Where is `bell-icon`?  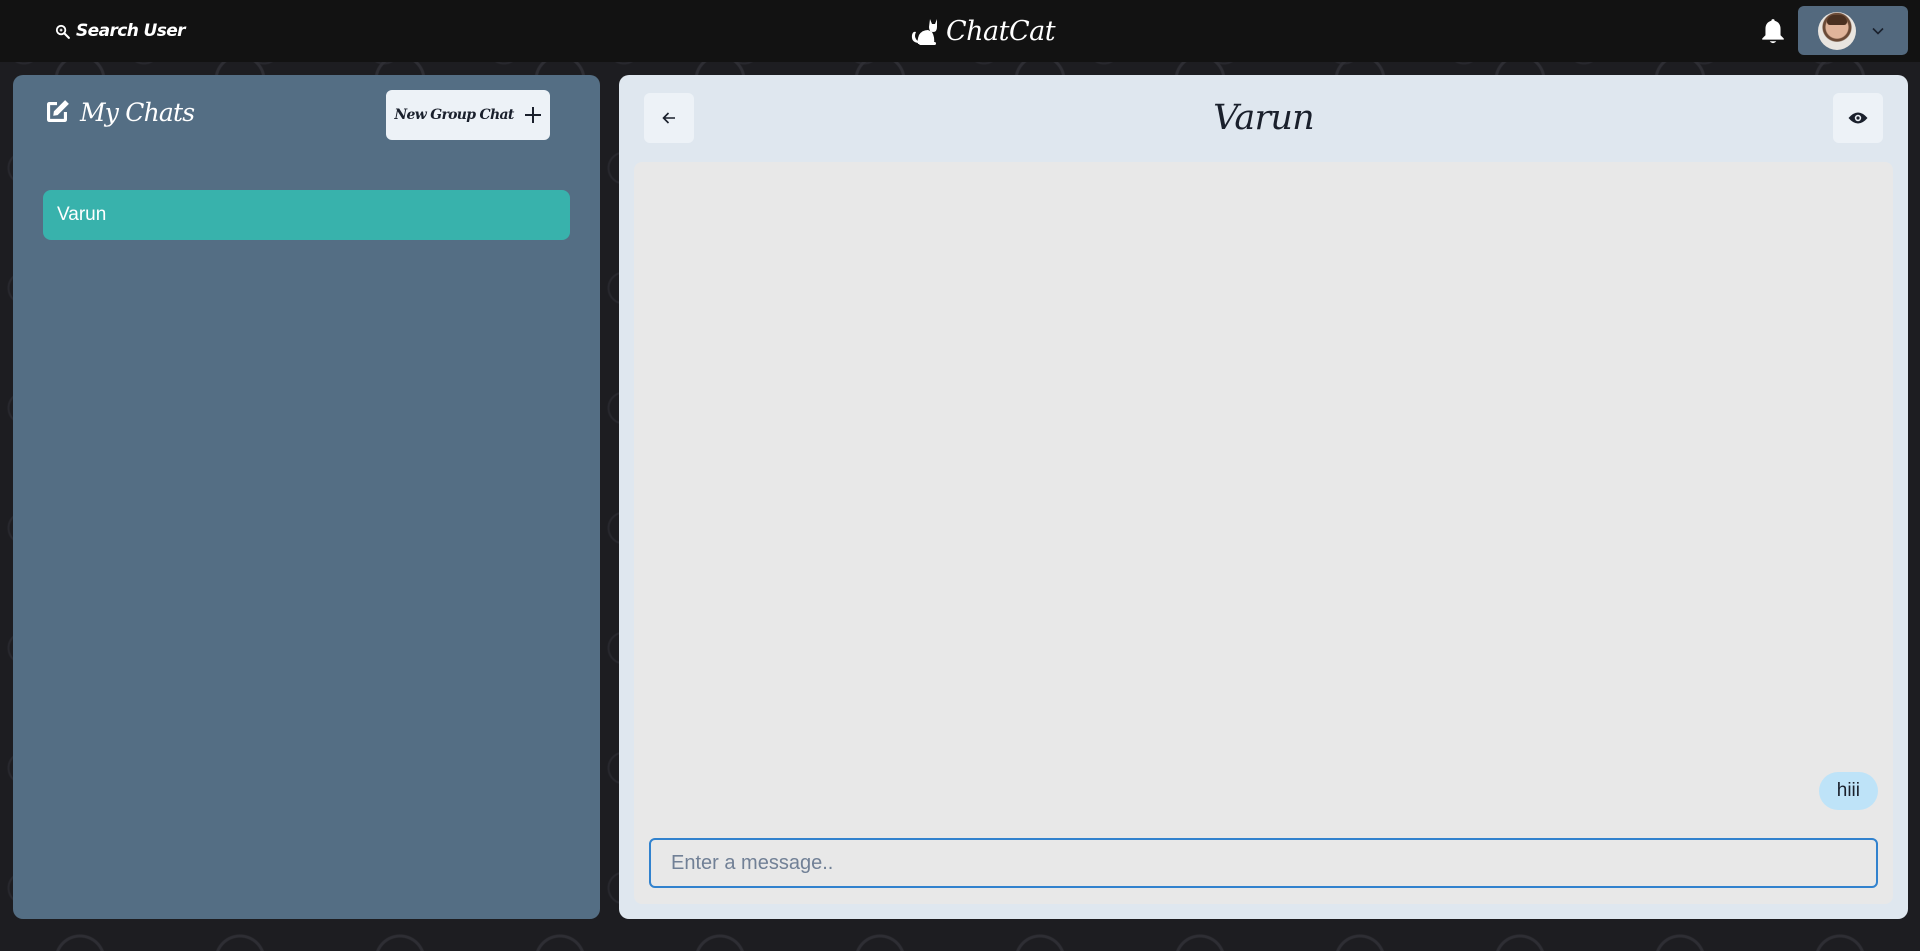 bell-icon is located at coordinates (1773, 31).